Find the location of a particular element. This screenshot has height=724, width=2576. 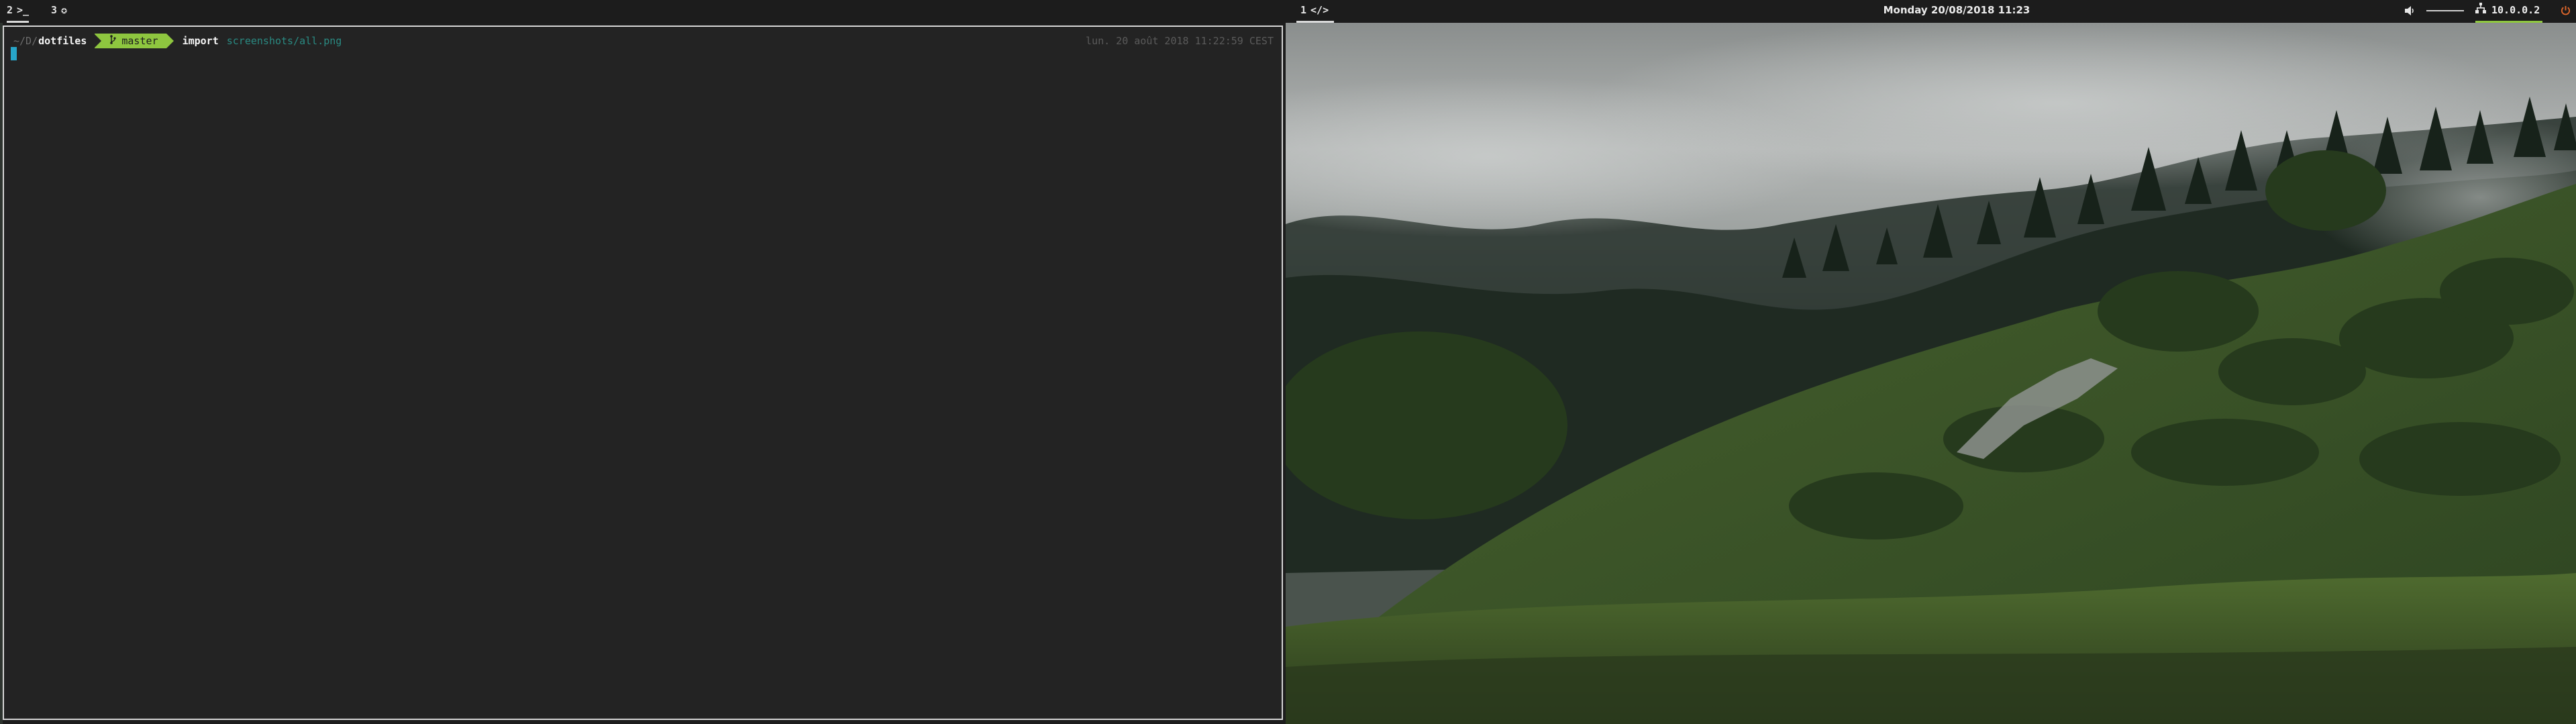

network-status: 10.0.0.2 is located at coordinates (2509, 11).